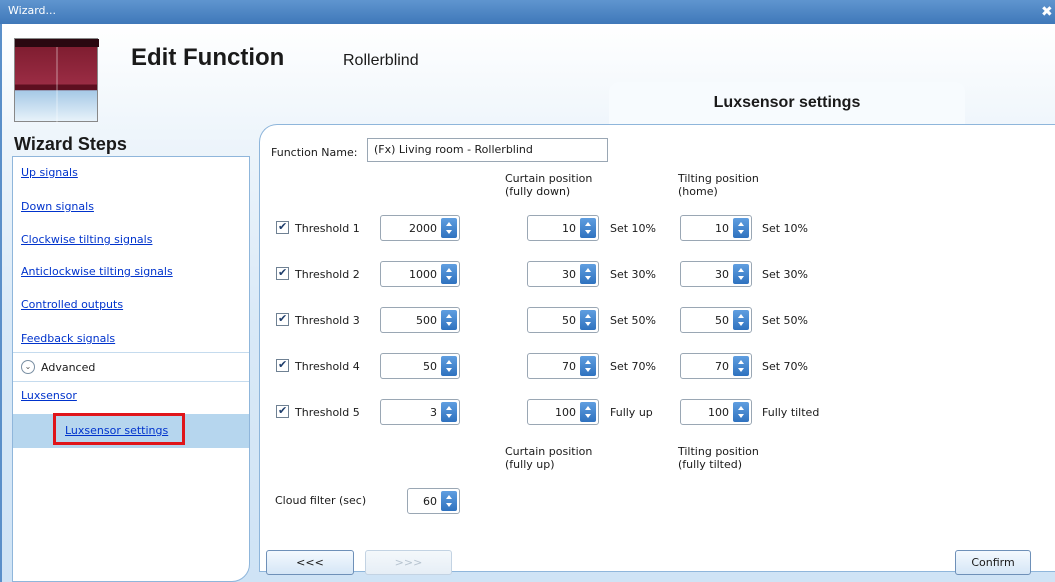 This screenshot has width=1055, height=582. What do you see at coordinates (57, 206) in the screenshot?
I see `step-down-signals: Down signals` at bounding box center [57, 206].